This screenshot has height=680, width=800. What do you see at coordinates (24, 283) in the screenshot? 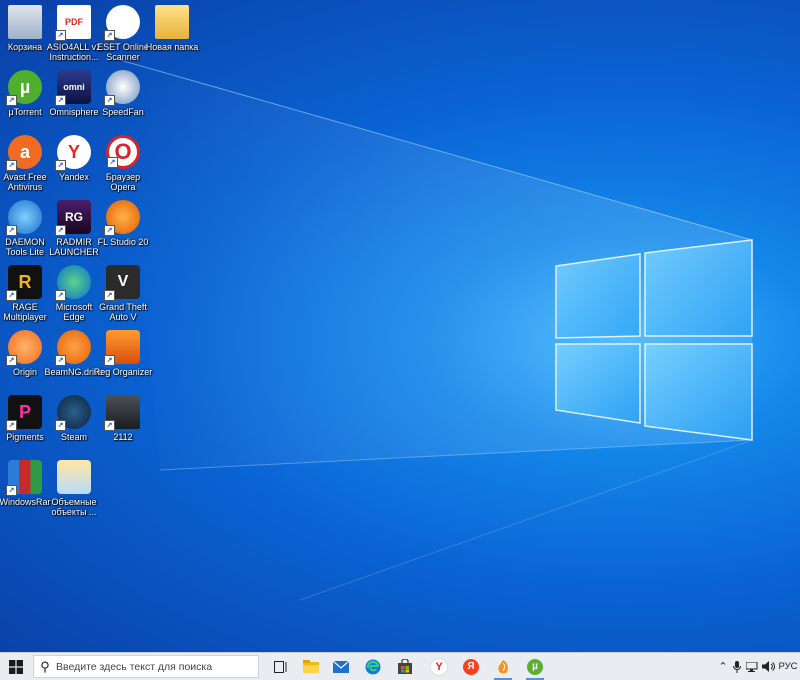
I see `rage-icon: R ↗` at bounding box center [24, 283].